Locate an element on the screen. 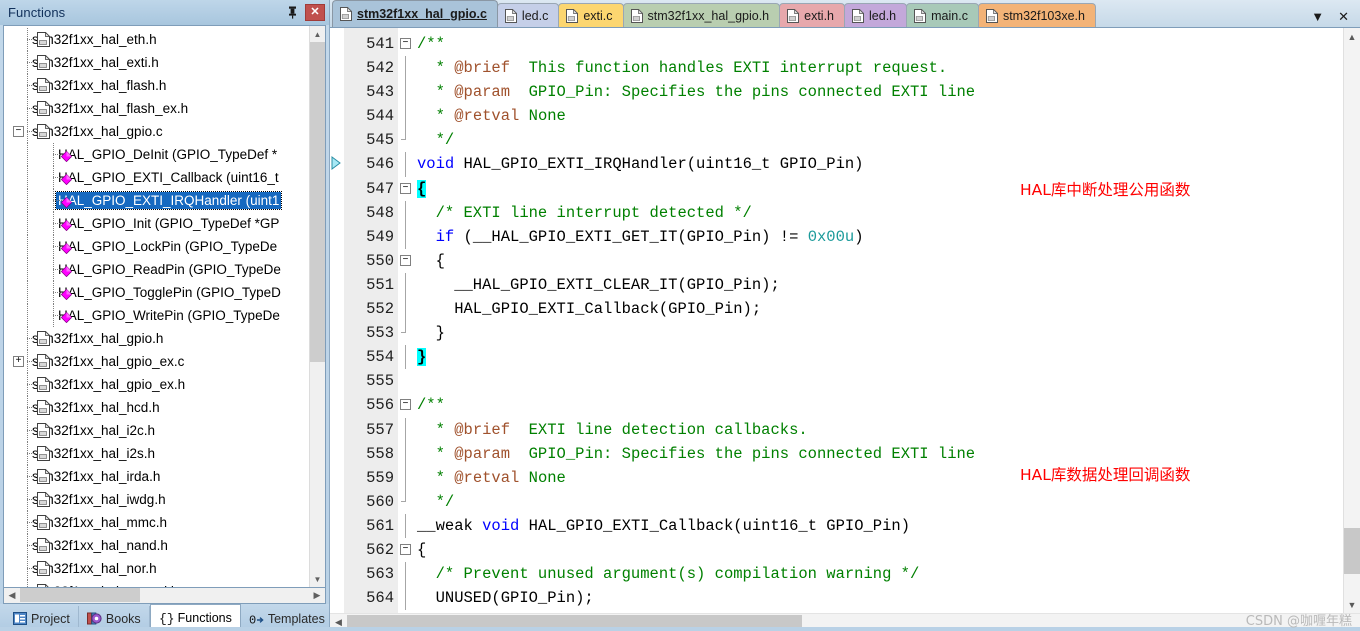 Image resolution: width=1360 pixels, height=631 pixels. code-token: void is located at coordinates (501, 525).